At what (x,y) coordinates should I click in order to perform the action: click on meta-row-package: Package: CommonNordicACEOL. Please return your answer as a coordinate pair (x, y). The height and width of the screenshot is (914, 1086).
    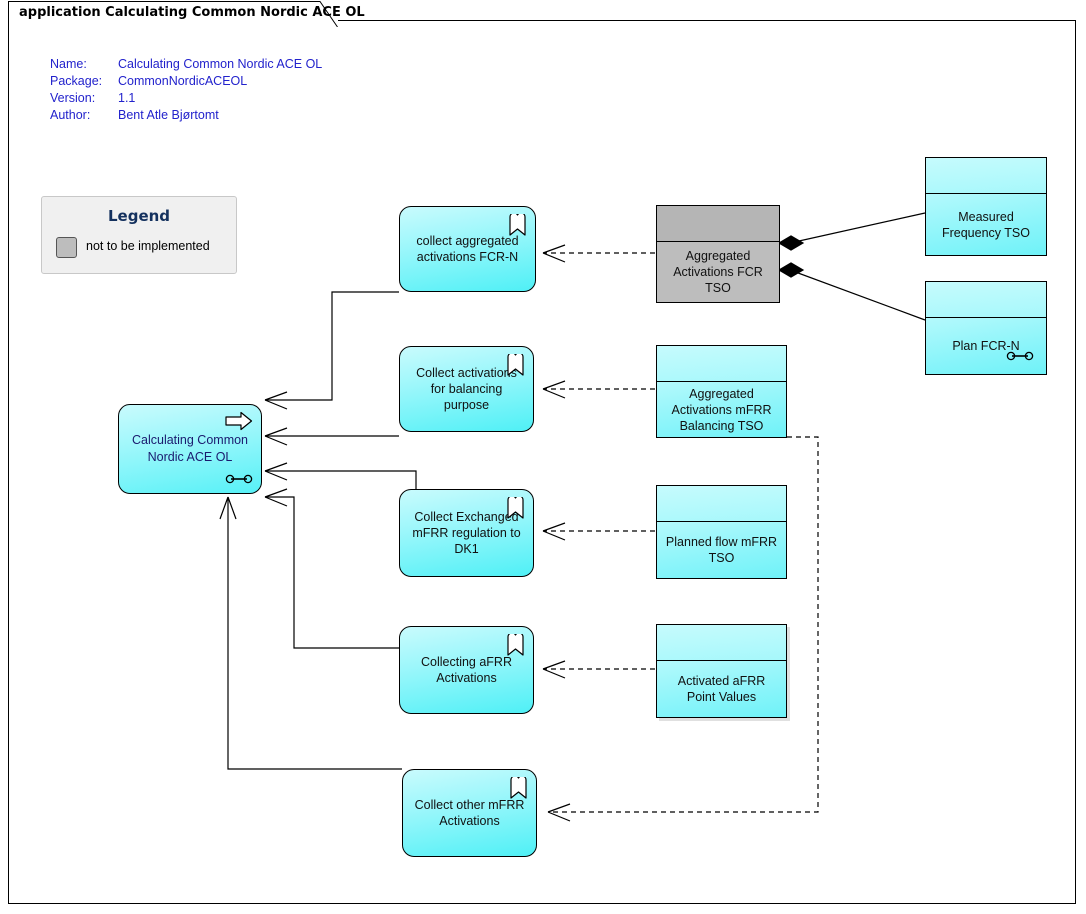
    Looking at the image, I should click on (186, 81).